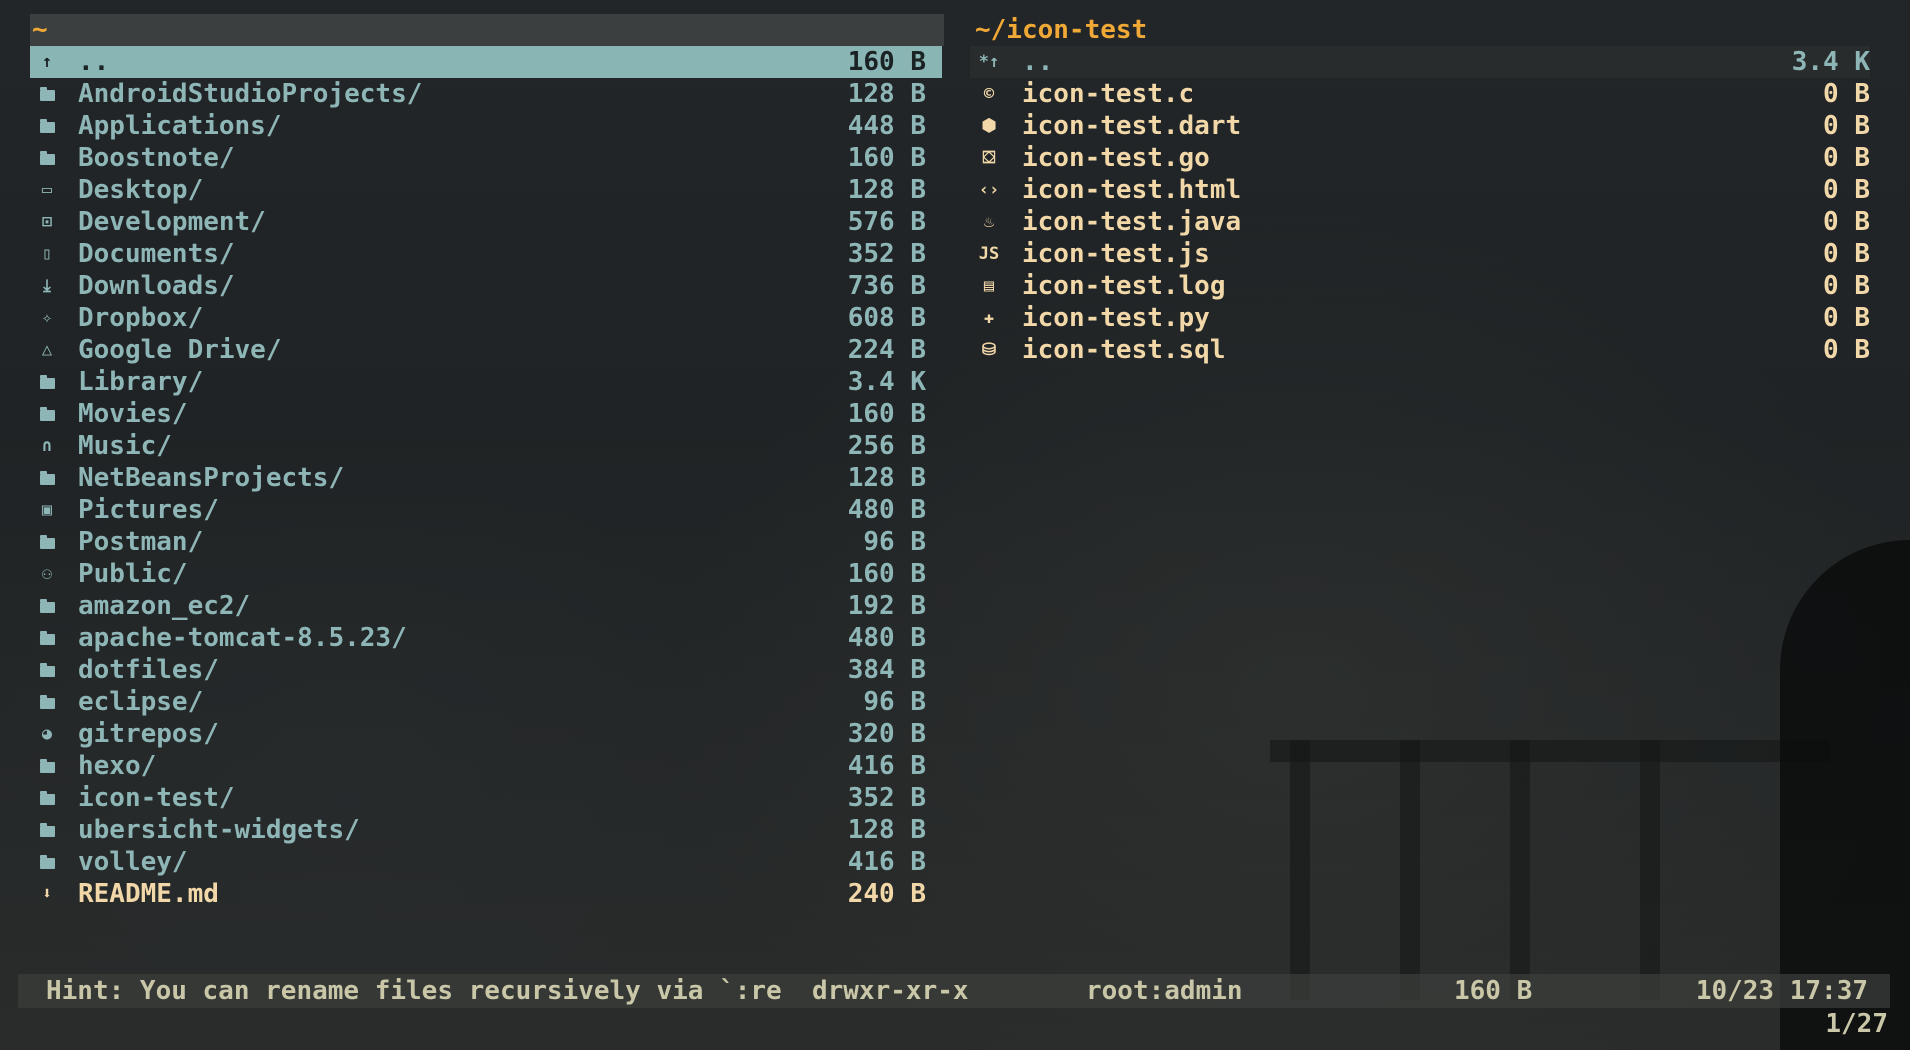  I want to click on file-row: ⬇ README.md 240 B, so click(486, 894).